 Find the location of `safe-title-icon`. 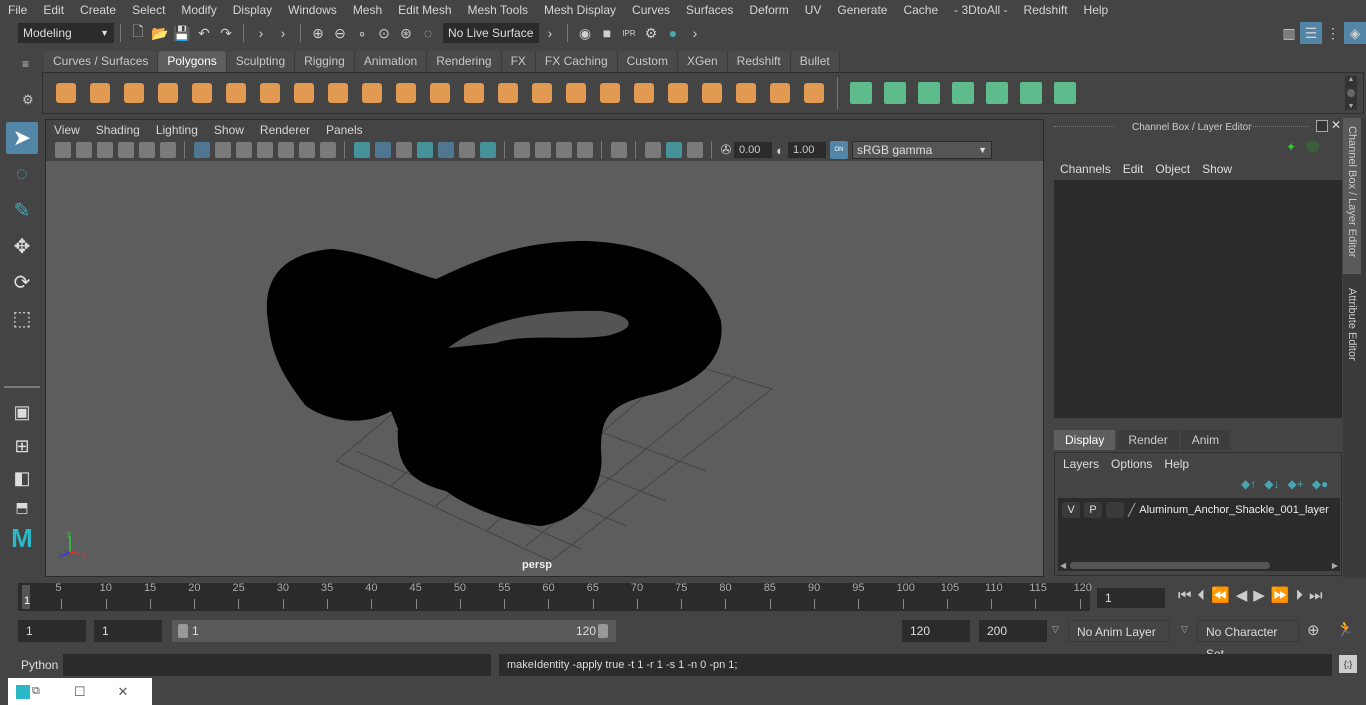

safe-title-icon is located at coordinates (327, 150).